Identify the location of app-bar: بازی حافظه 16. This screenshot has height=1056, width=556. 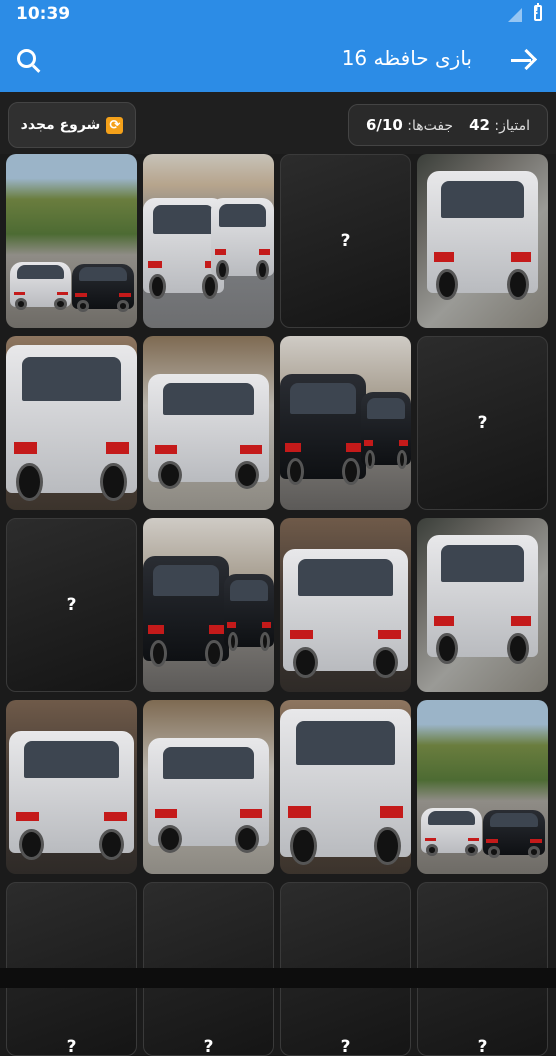
(278, 61).